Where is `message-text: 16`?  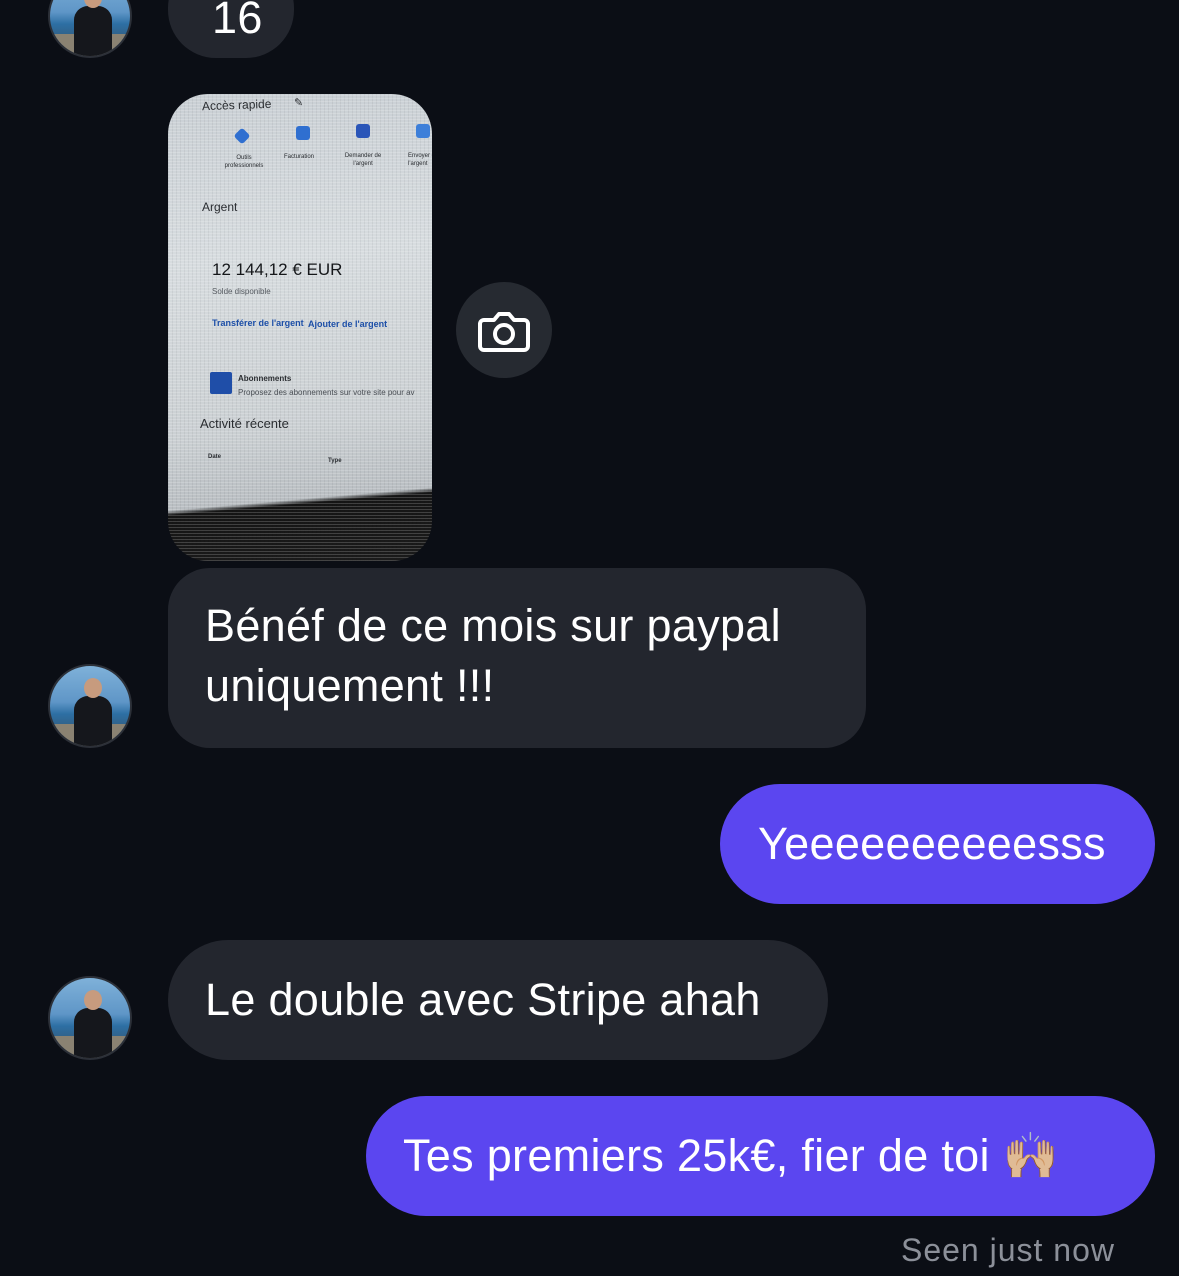 message-text: 16 is located at coordinates (237, 21).